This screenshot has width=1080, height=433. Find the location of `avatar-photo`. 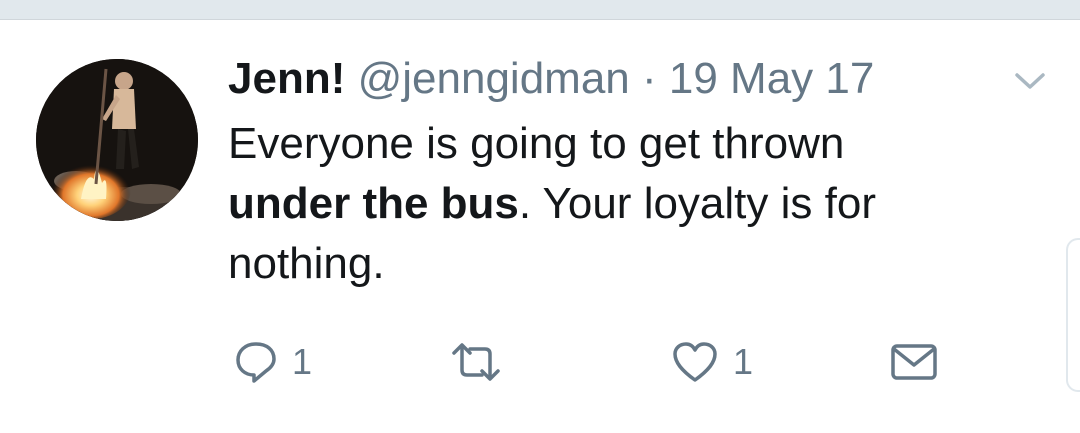

avatar-photo is located at coordinates (117, 140).